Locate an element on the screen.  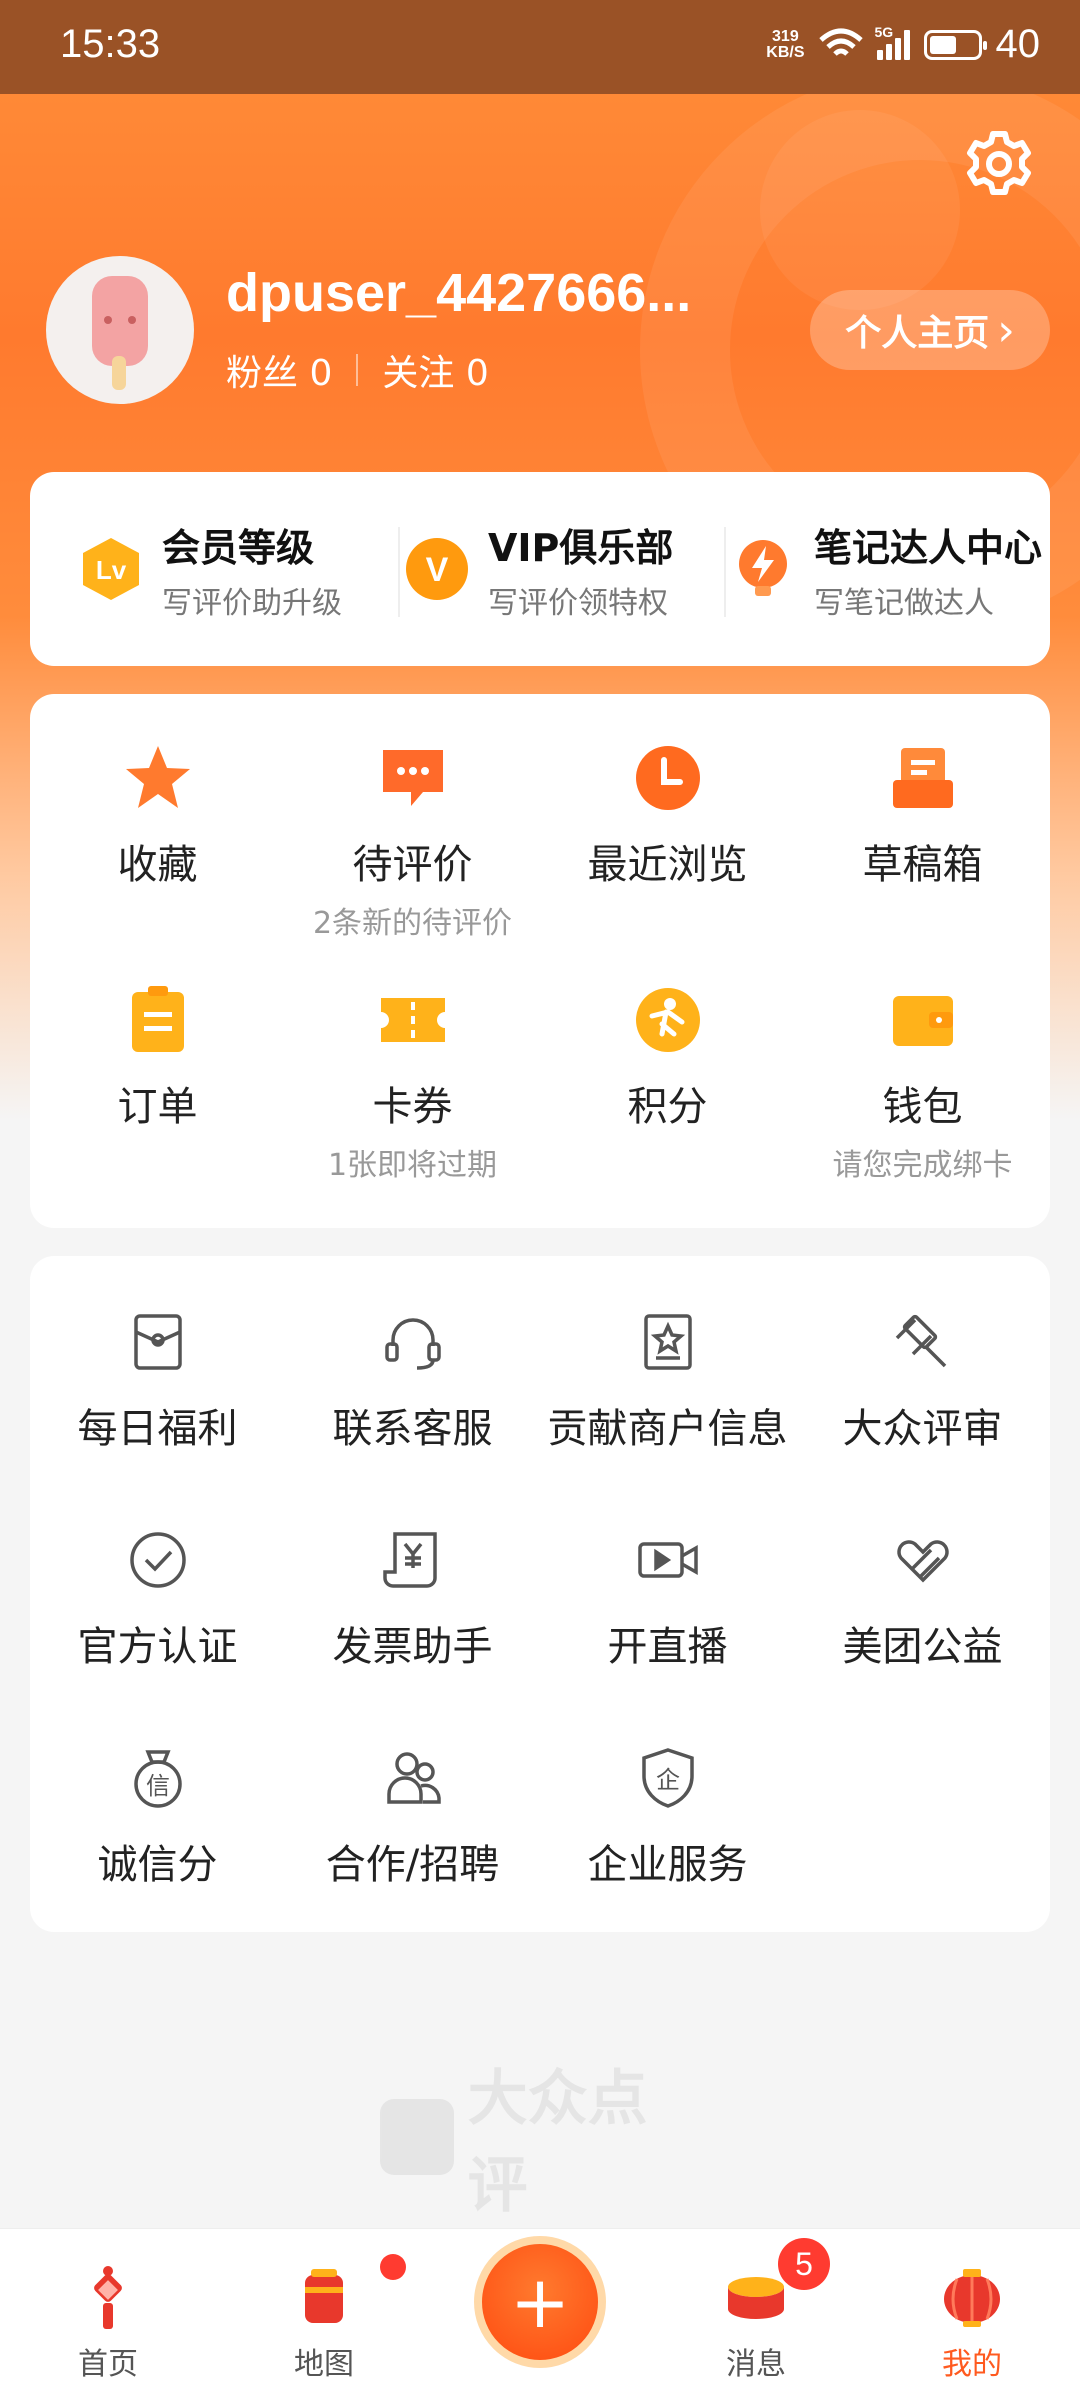
wifi-icon is located at coordinates (840, 42).